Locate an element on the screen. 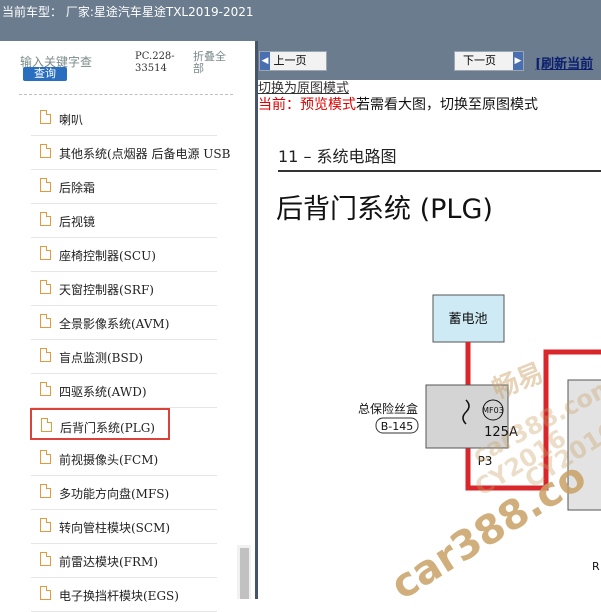  tree-item: 天窗控制器(SRF) is located at coordinates (124, 289).